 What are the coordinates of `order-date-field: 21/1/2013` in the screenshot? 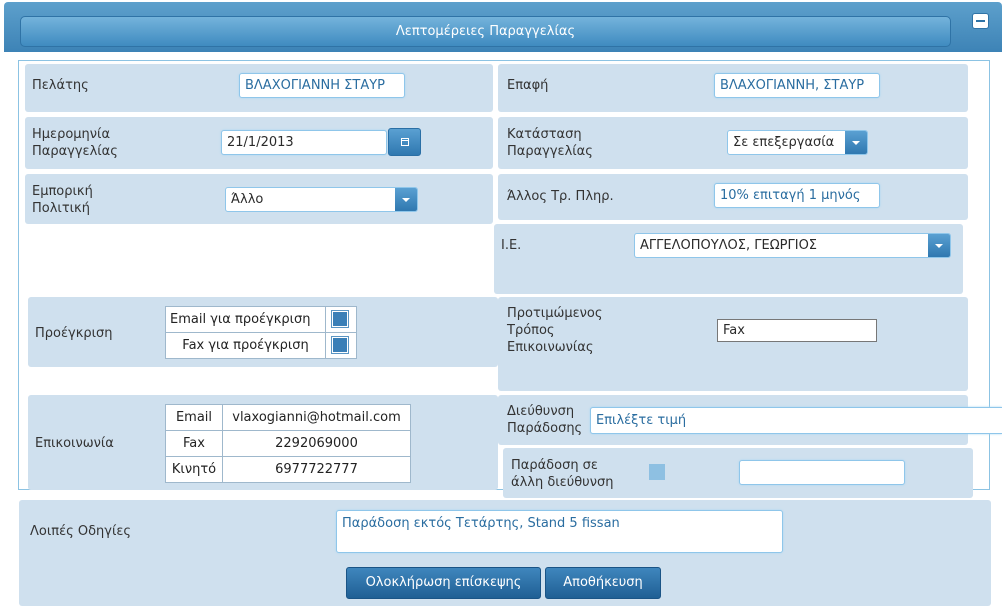 It's located at (304, 142).